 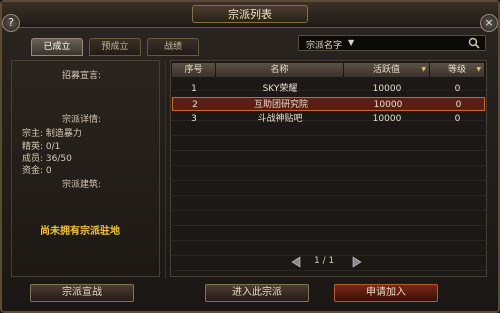 What do you see at coordinates (280, 105) in the screenshot?
I see `row-name: 互助团研究院` at bounding box center [280, 105].